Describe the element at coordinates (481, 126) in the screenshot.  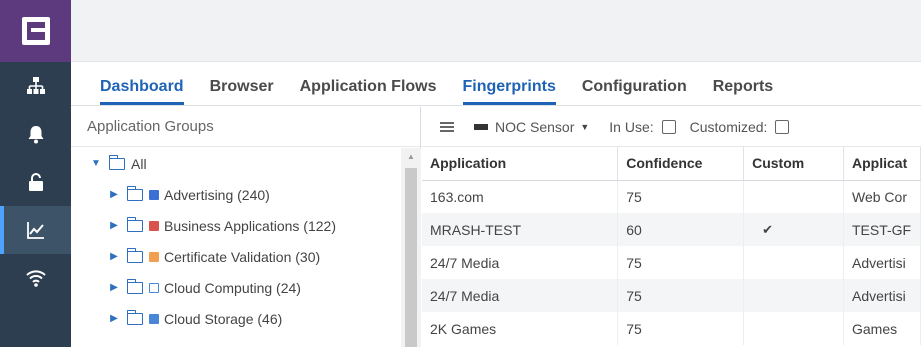
I see `sensor-icon` at that location.